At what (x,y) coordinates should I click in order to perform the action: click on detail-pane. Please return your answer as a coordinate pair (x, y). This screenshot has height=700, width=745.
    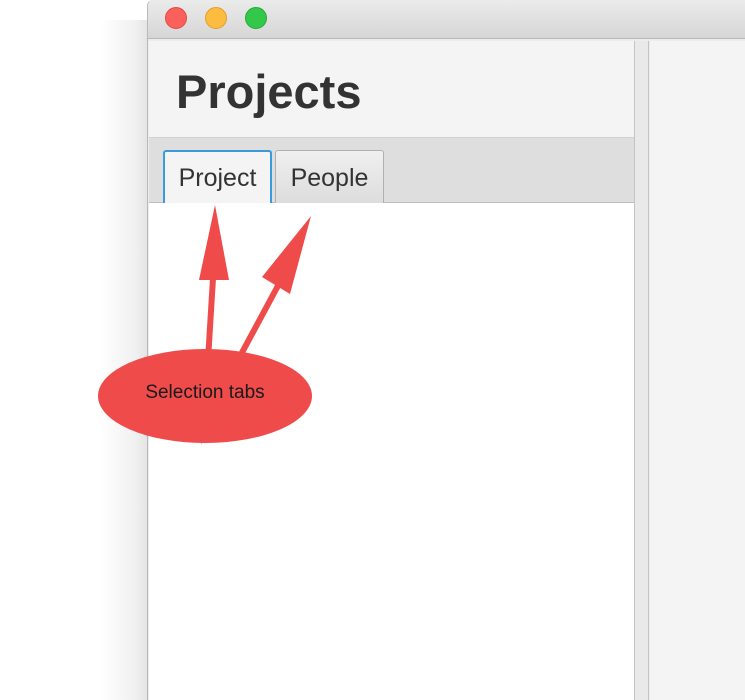
    Looking at the image, I should click on (697, 370).